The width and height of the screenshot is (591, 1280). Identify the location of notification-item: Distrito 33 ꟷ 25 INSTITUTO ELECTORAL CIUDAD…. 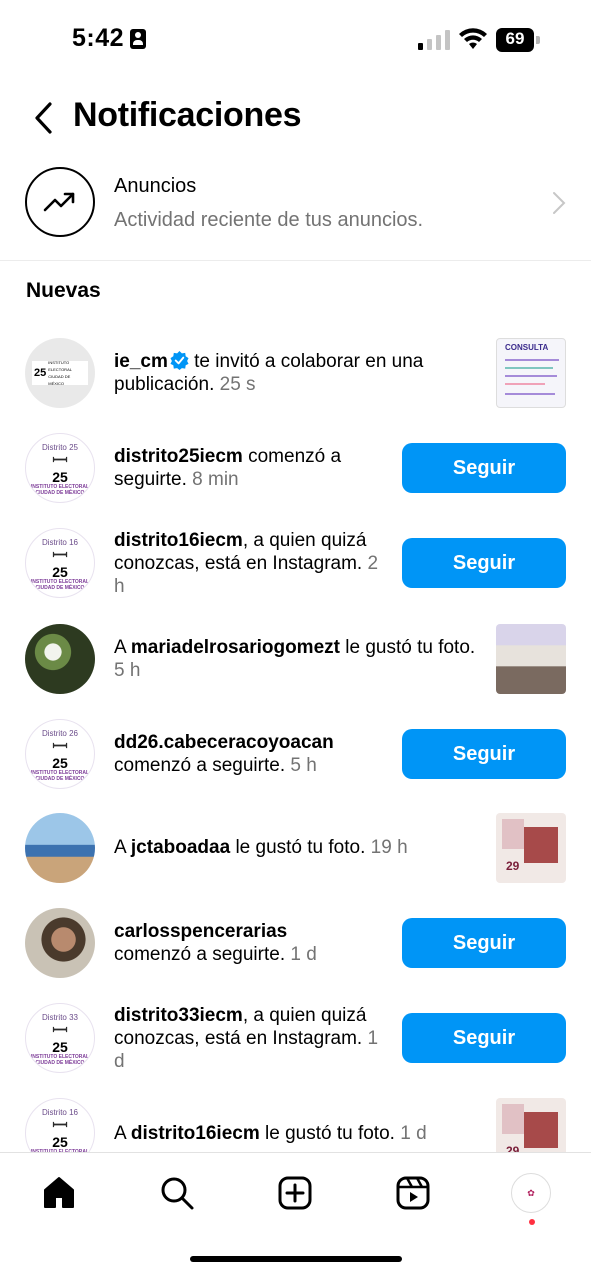
(295, 1048).